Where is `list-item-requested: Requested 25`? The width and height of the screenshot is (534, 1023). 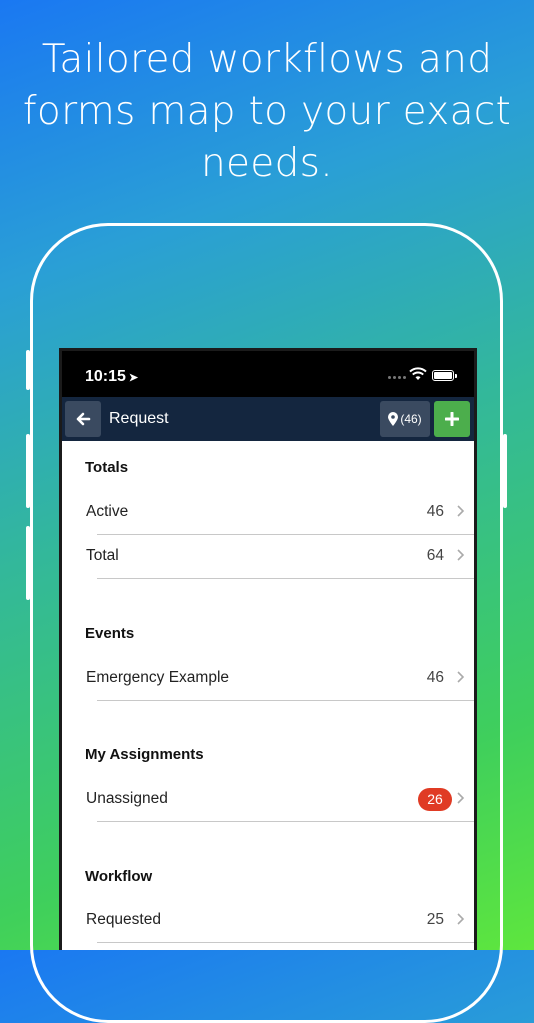 list-item-requested: Requested 25 is located at coordinates (268, 921).